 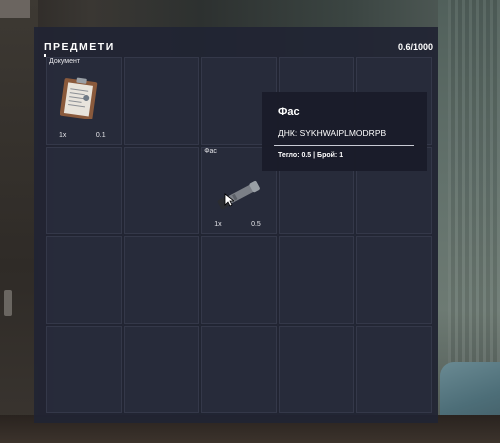 I want to click on inventory-slot-document: Документ 1x 0.1, so click(x=84, y=101).